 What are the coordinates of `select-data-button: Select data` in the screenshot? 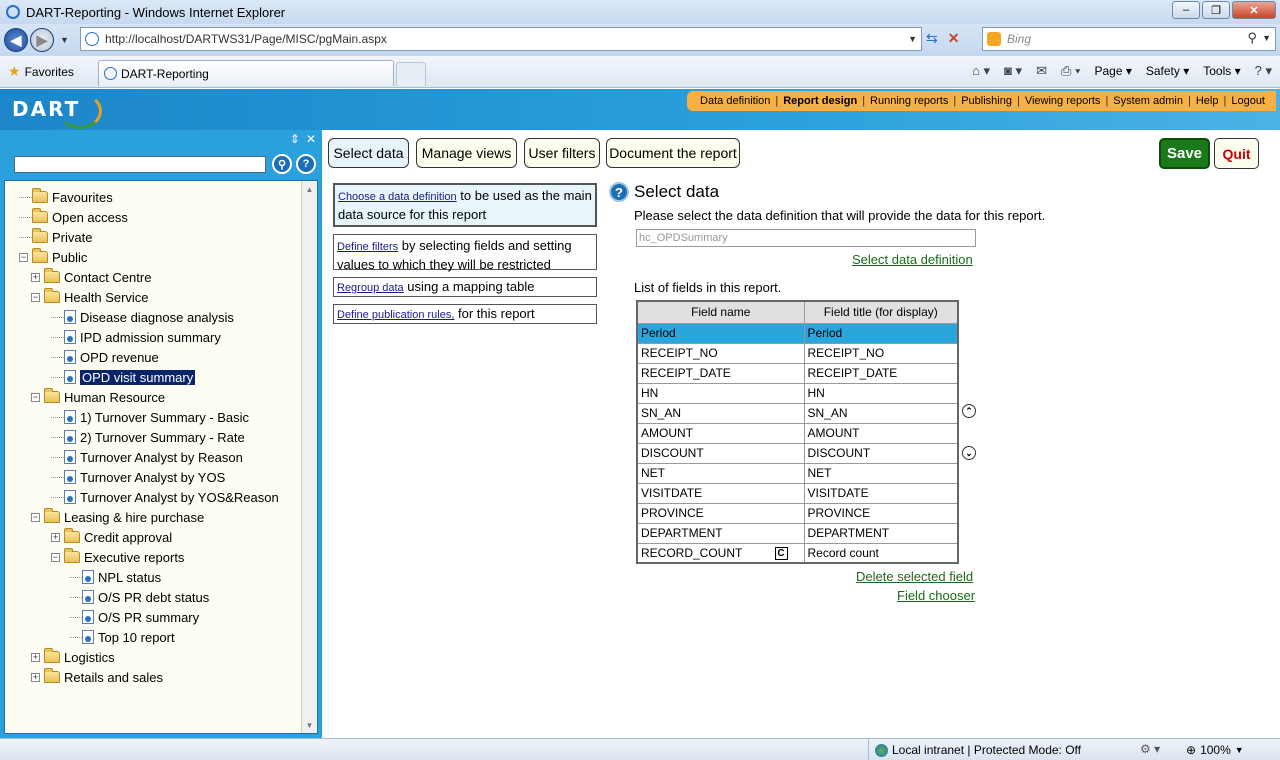 It's located at (368, 153).